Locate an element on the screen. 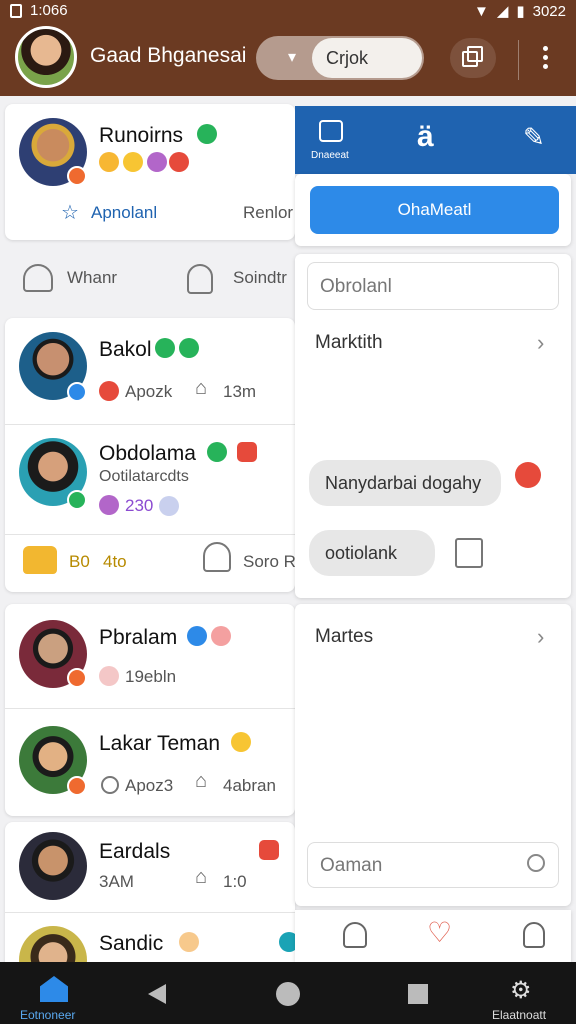 The image size is (576, 1024). settings-label: Elaatnoatt is located at coordinates (519, 1015).